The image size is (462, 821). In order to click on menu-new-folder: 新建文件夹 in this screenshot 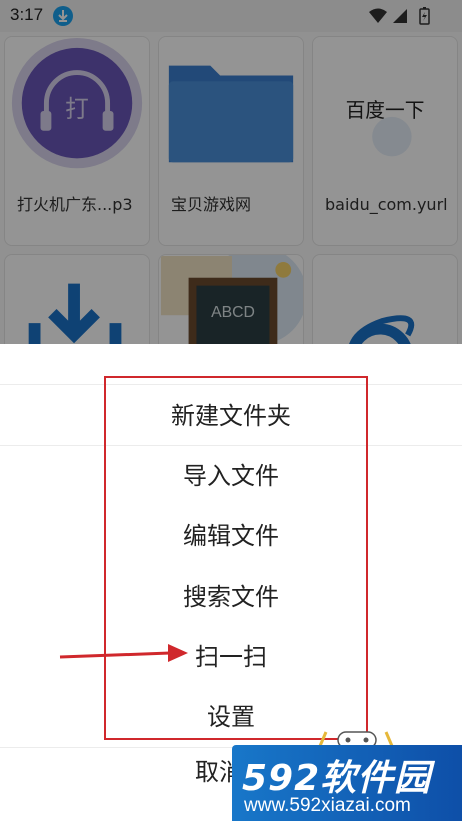, I will do `click(231, 416)`.